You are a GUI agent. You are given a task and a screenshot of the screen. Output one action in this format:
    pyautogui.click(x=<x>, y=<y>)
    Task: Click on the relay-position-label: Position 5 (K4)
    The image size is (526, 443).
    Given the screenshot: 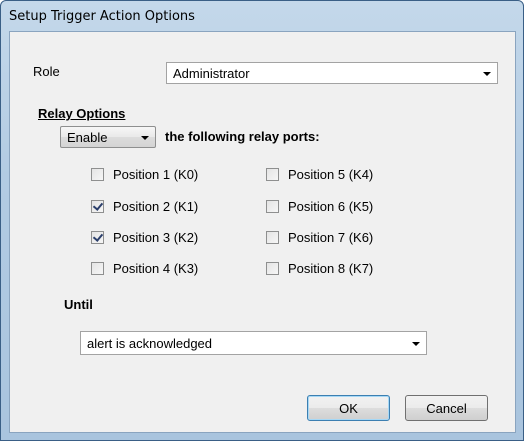 What is the action you would take?
    pyautogui.click(x=331, y=174)
    